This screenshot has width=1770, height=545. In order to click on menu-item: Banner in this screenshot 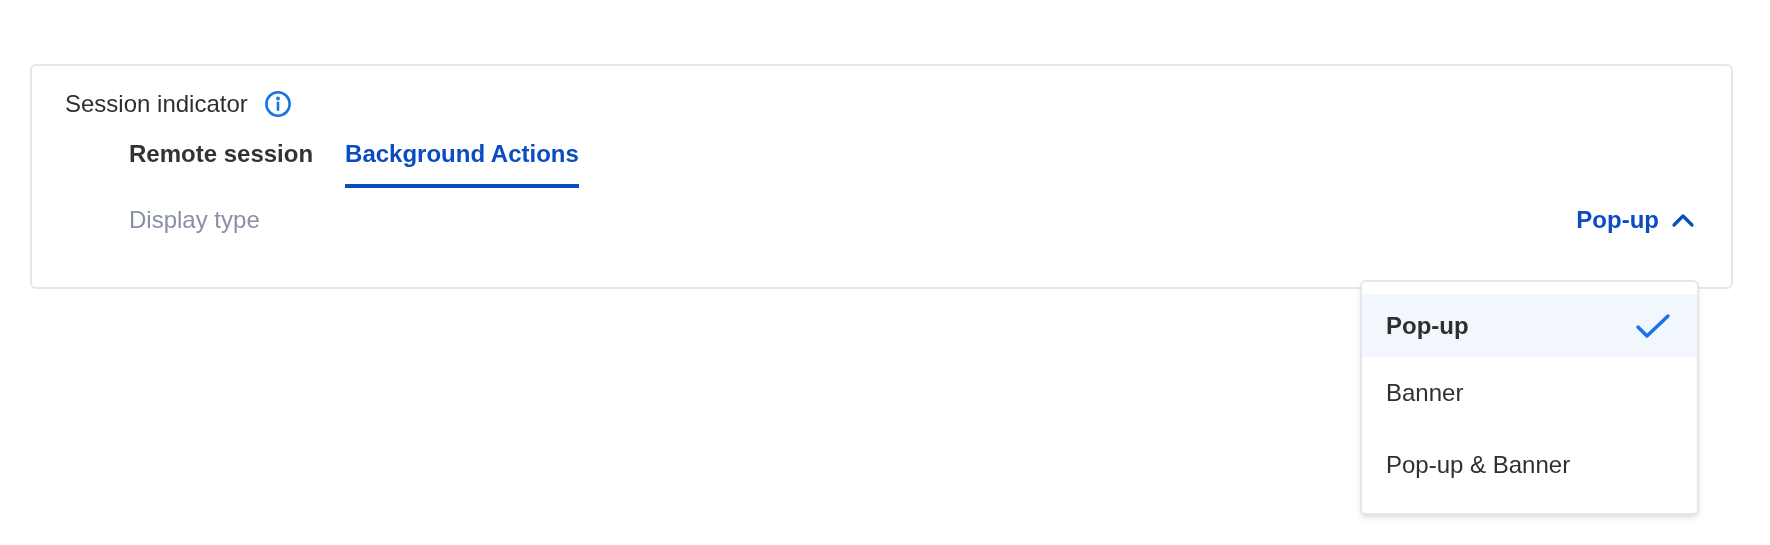, I will do `click(1529, 393)`.